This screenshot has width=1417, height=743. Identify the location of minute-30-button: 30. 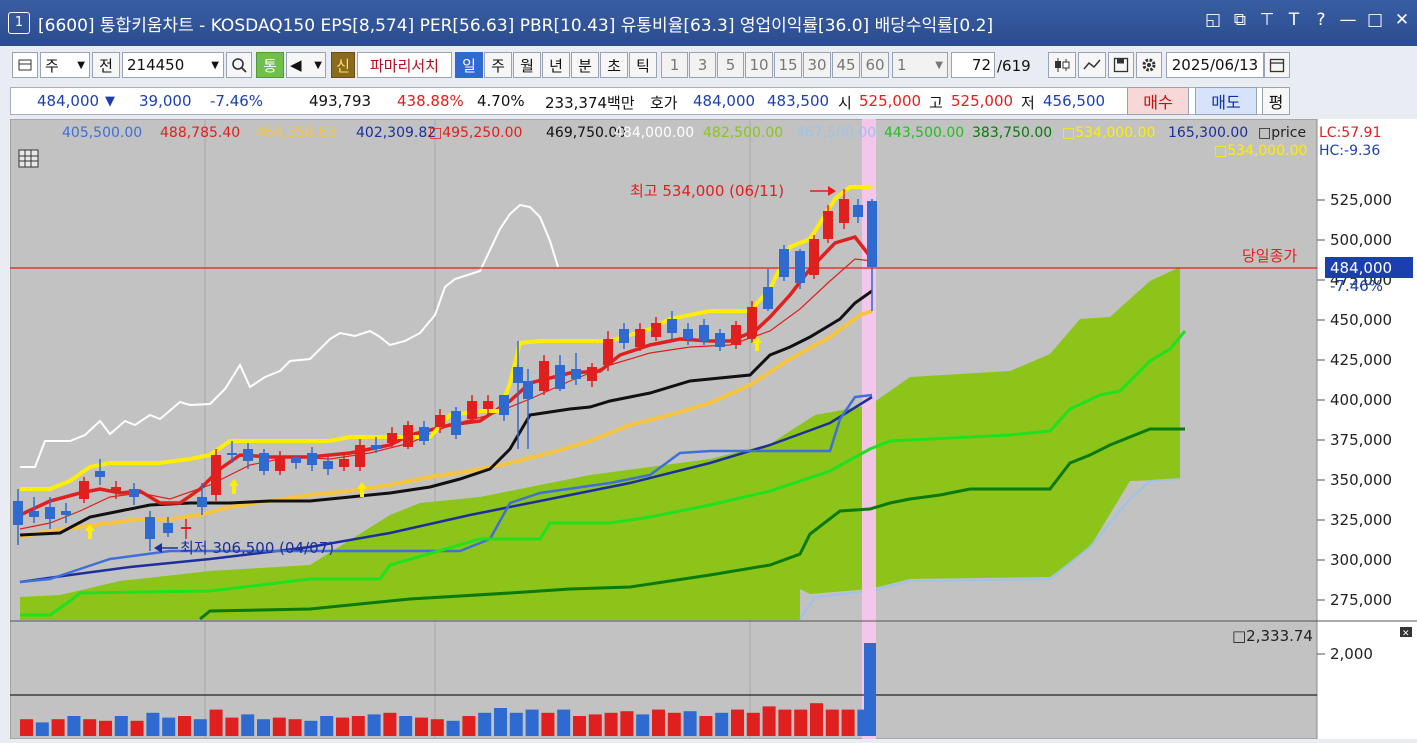
(817, 65).